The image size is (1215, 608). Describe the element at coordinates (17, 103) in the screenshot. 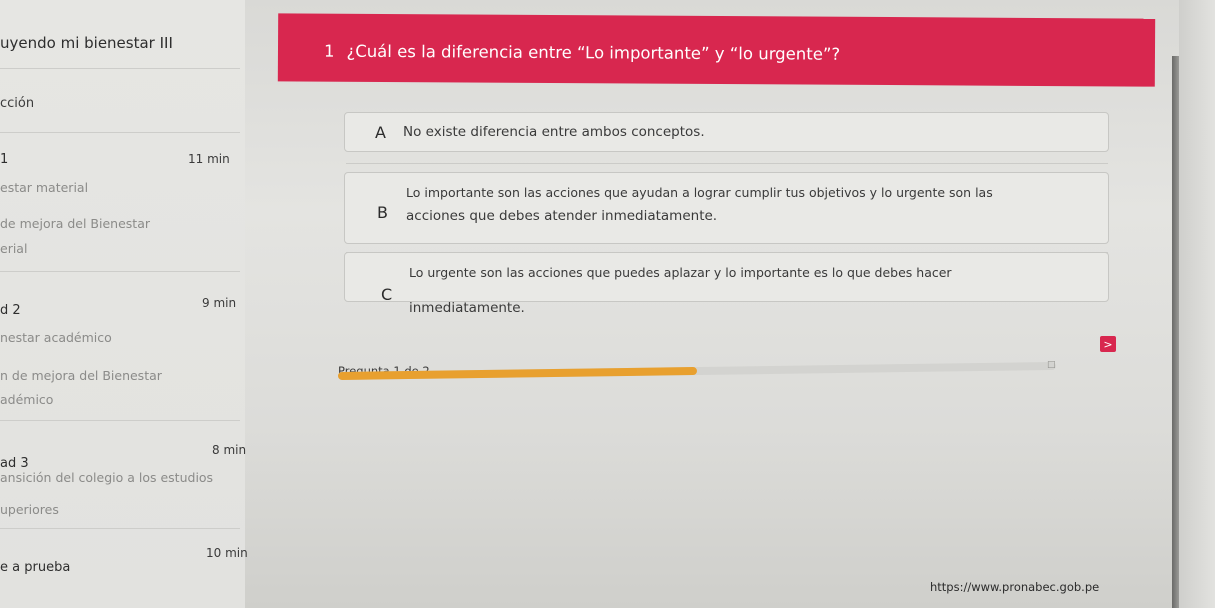

I see `section-label: cción` at that location.